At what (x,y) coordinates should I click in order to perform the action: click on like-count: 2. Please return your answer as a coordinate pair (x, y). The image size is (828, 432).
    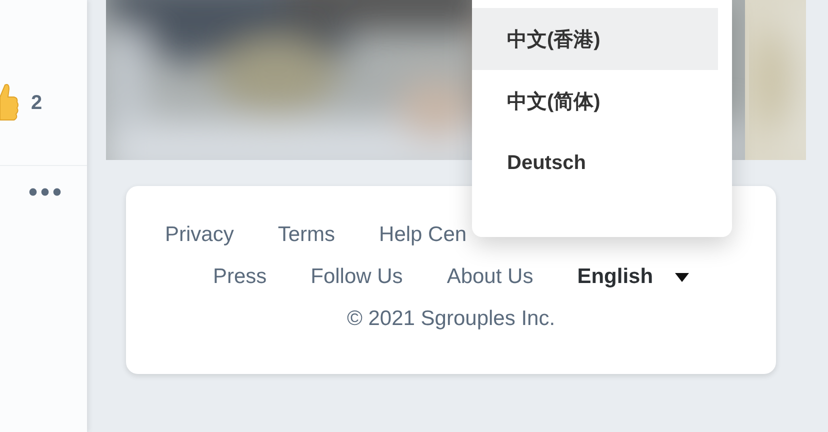
    Looking at the image, I should click on (36, 103).